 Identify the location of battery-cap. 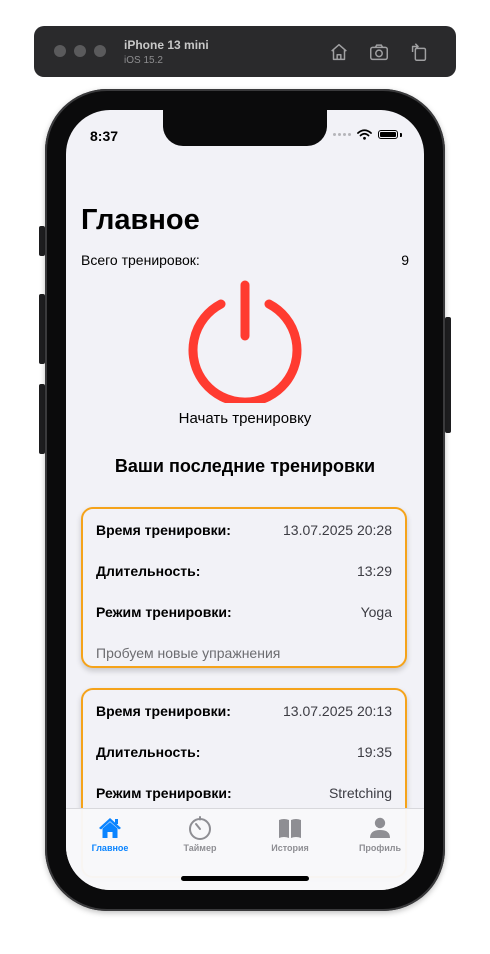
(401, 134).